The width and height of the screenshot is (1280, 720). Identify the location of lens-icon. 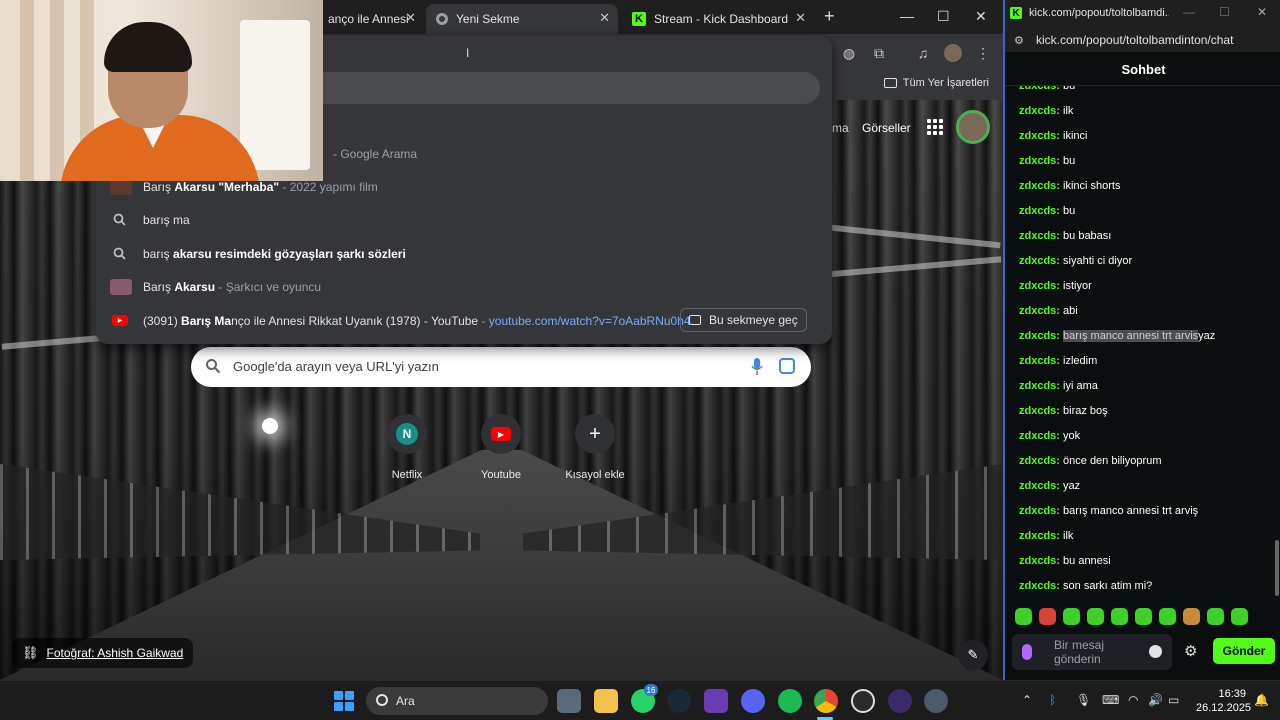
(787, 366).